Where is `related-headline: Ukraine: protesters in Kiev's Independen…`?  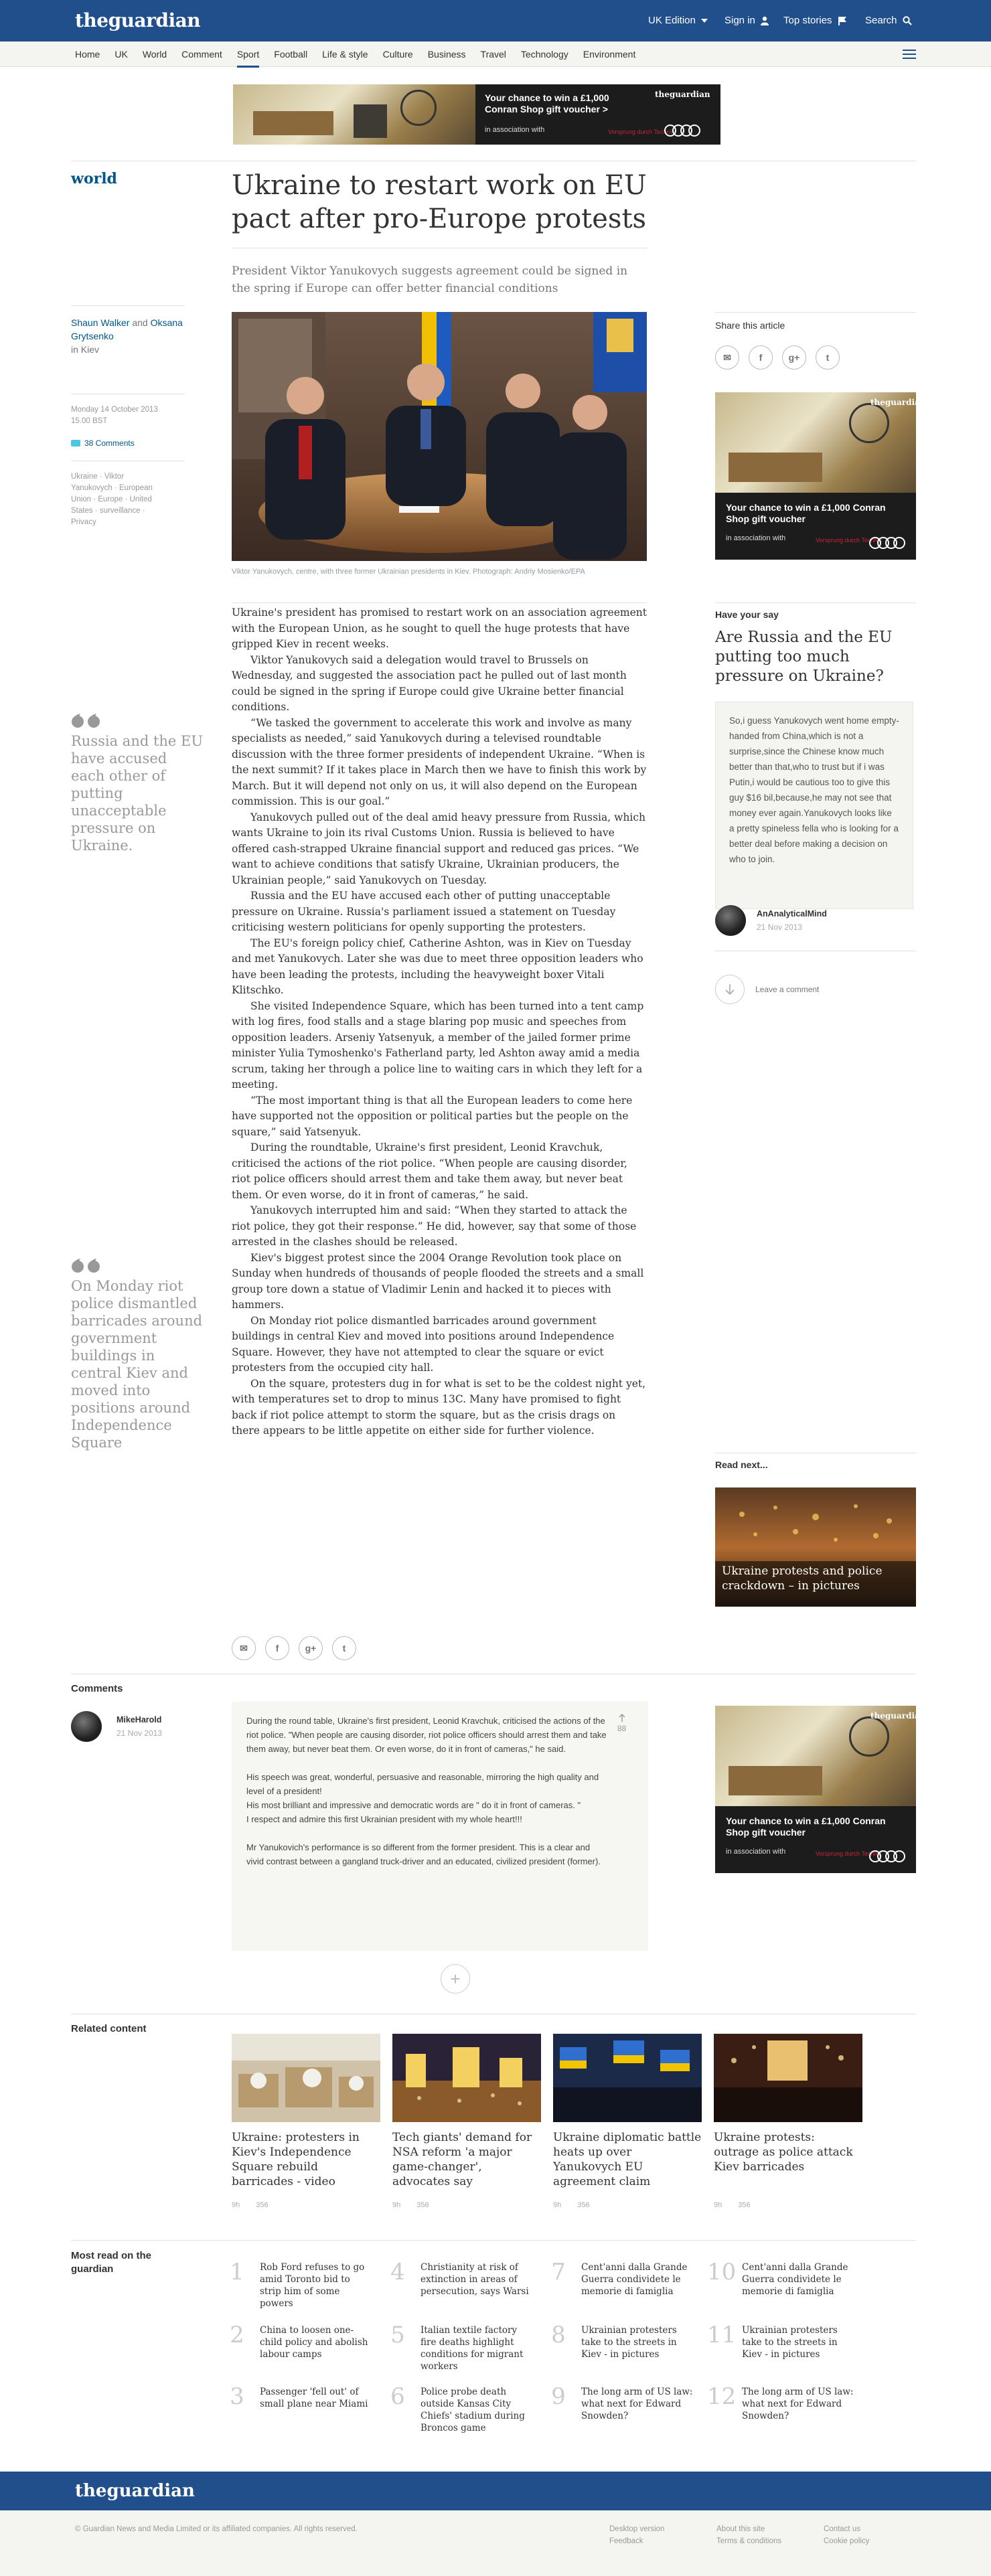 related-headline: Ukraine: protesters in Kiev's Independen… is located at coordinates (296, 2160).